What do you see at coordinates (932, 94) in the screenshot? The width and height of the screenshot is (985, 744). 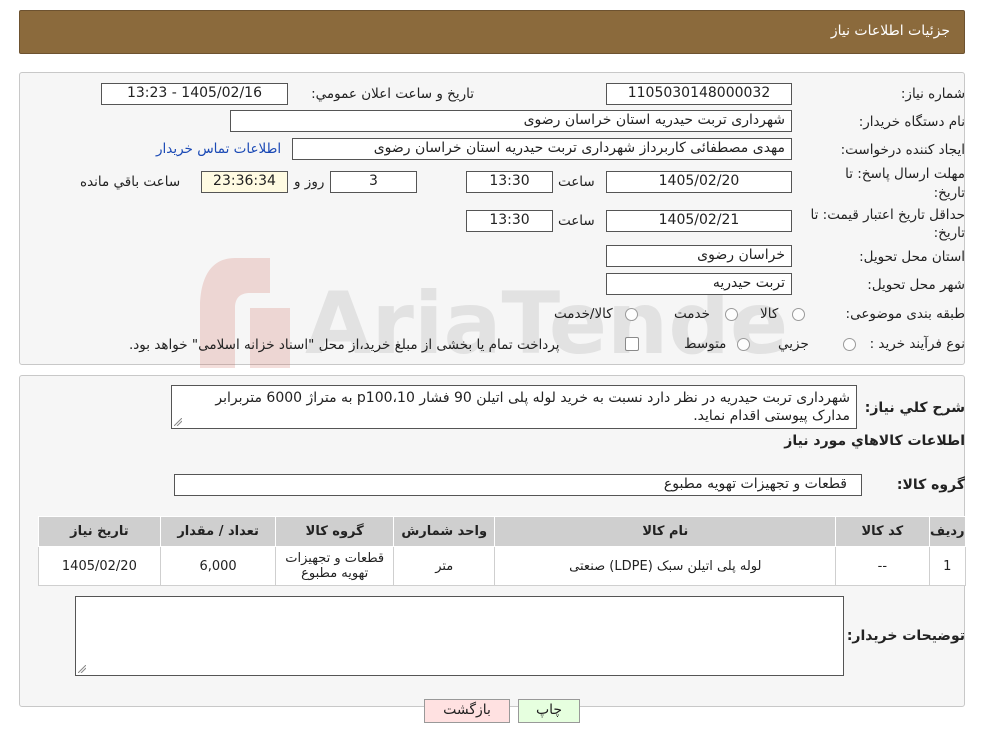 I see `need-number-label: شماره نیاز:` at bounding box center [932, 94].